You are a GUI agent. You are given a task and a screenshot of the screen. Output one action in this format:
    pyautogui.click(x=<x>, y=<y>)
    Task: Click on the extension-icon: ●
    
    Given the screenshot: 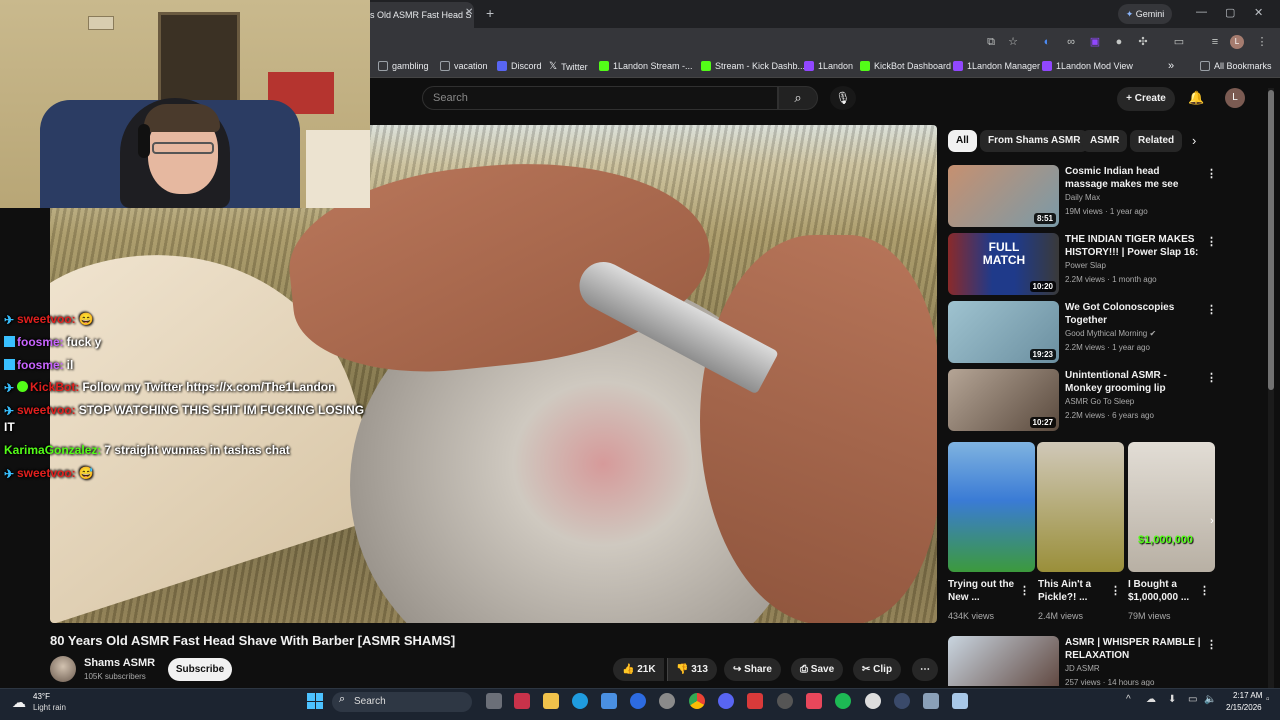 What is the action you would take?
    pyautogui.click(x=1119, y=42)
    